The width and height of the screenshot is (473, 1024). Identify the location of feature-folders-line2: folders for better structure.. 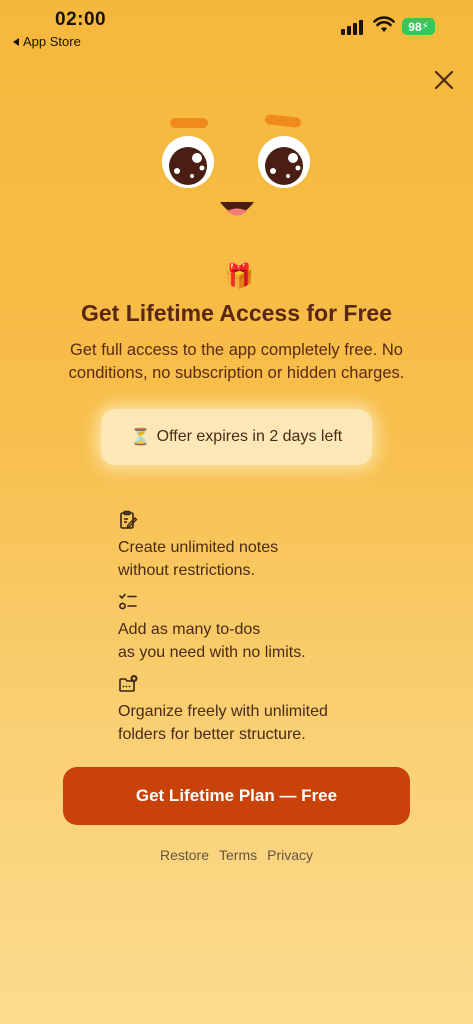
(212, 734).